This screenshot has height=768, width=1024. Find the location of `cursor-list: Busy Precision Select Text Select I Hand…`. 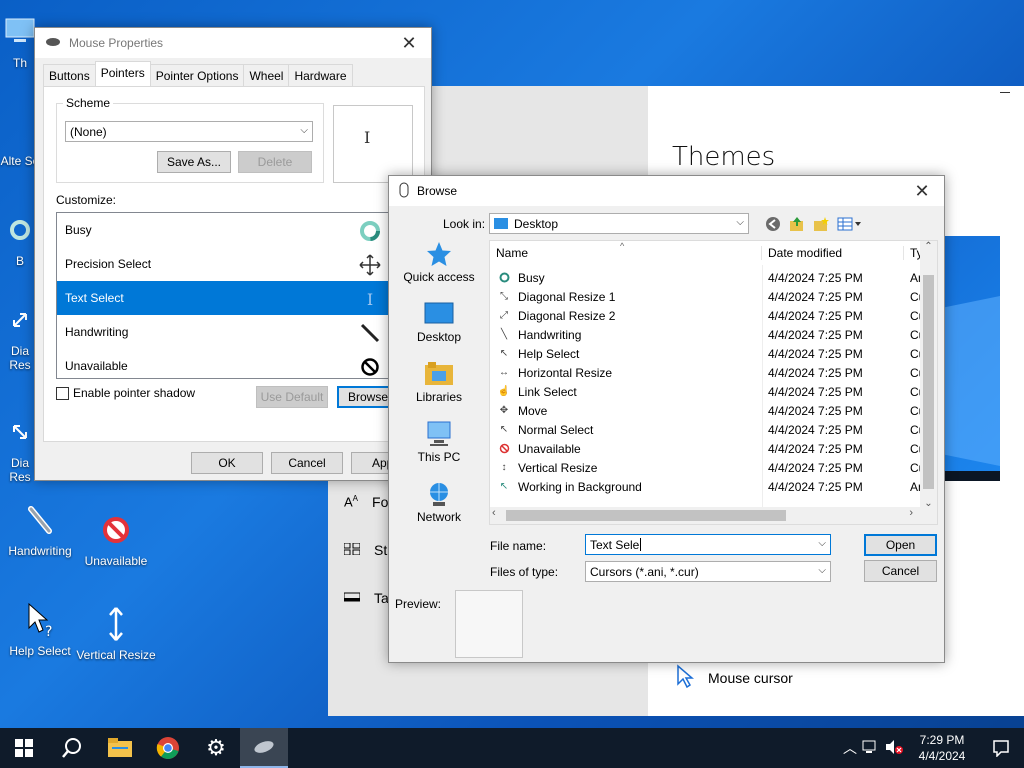

cursor-list: Busy Precision Select Text Select I Hand… is located at coordinates (229, 295).